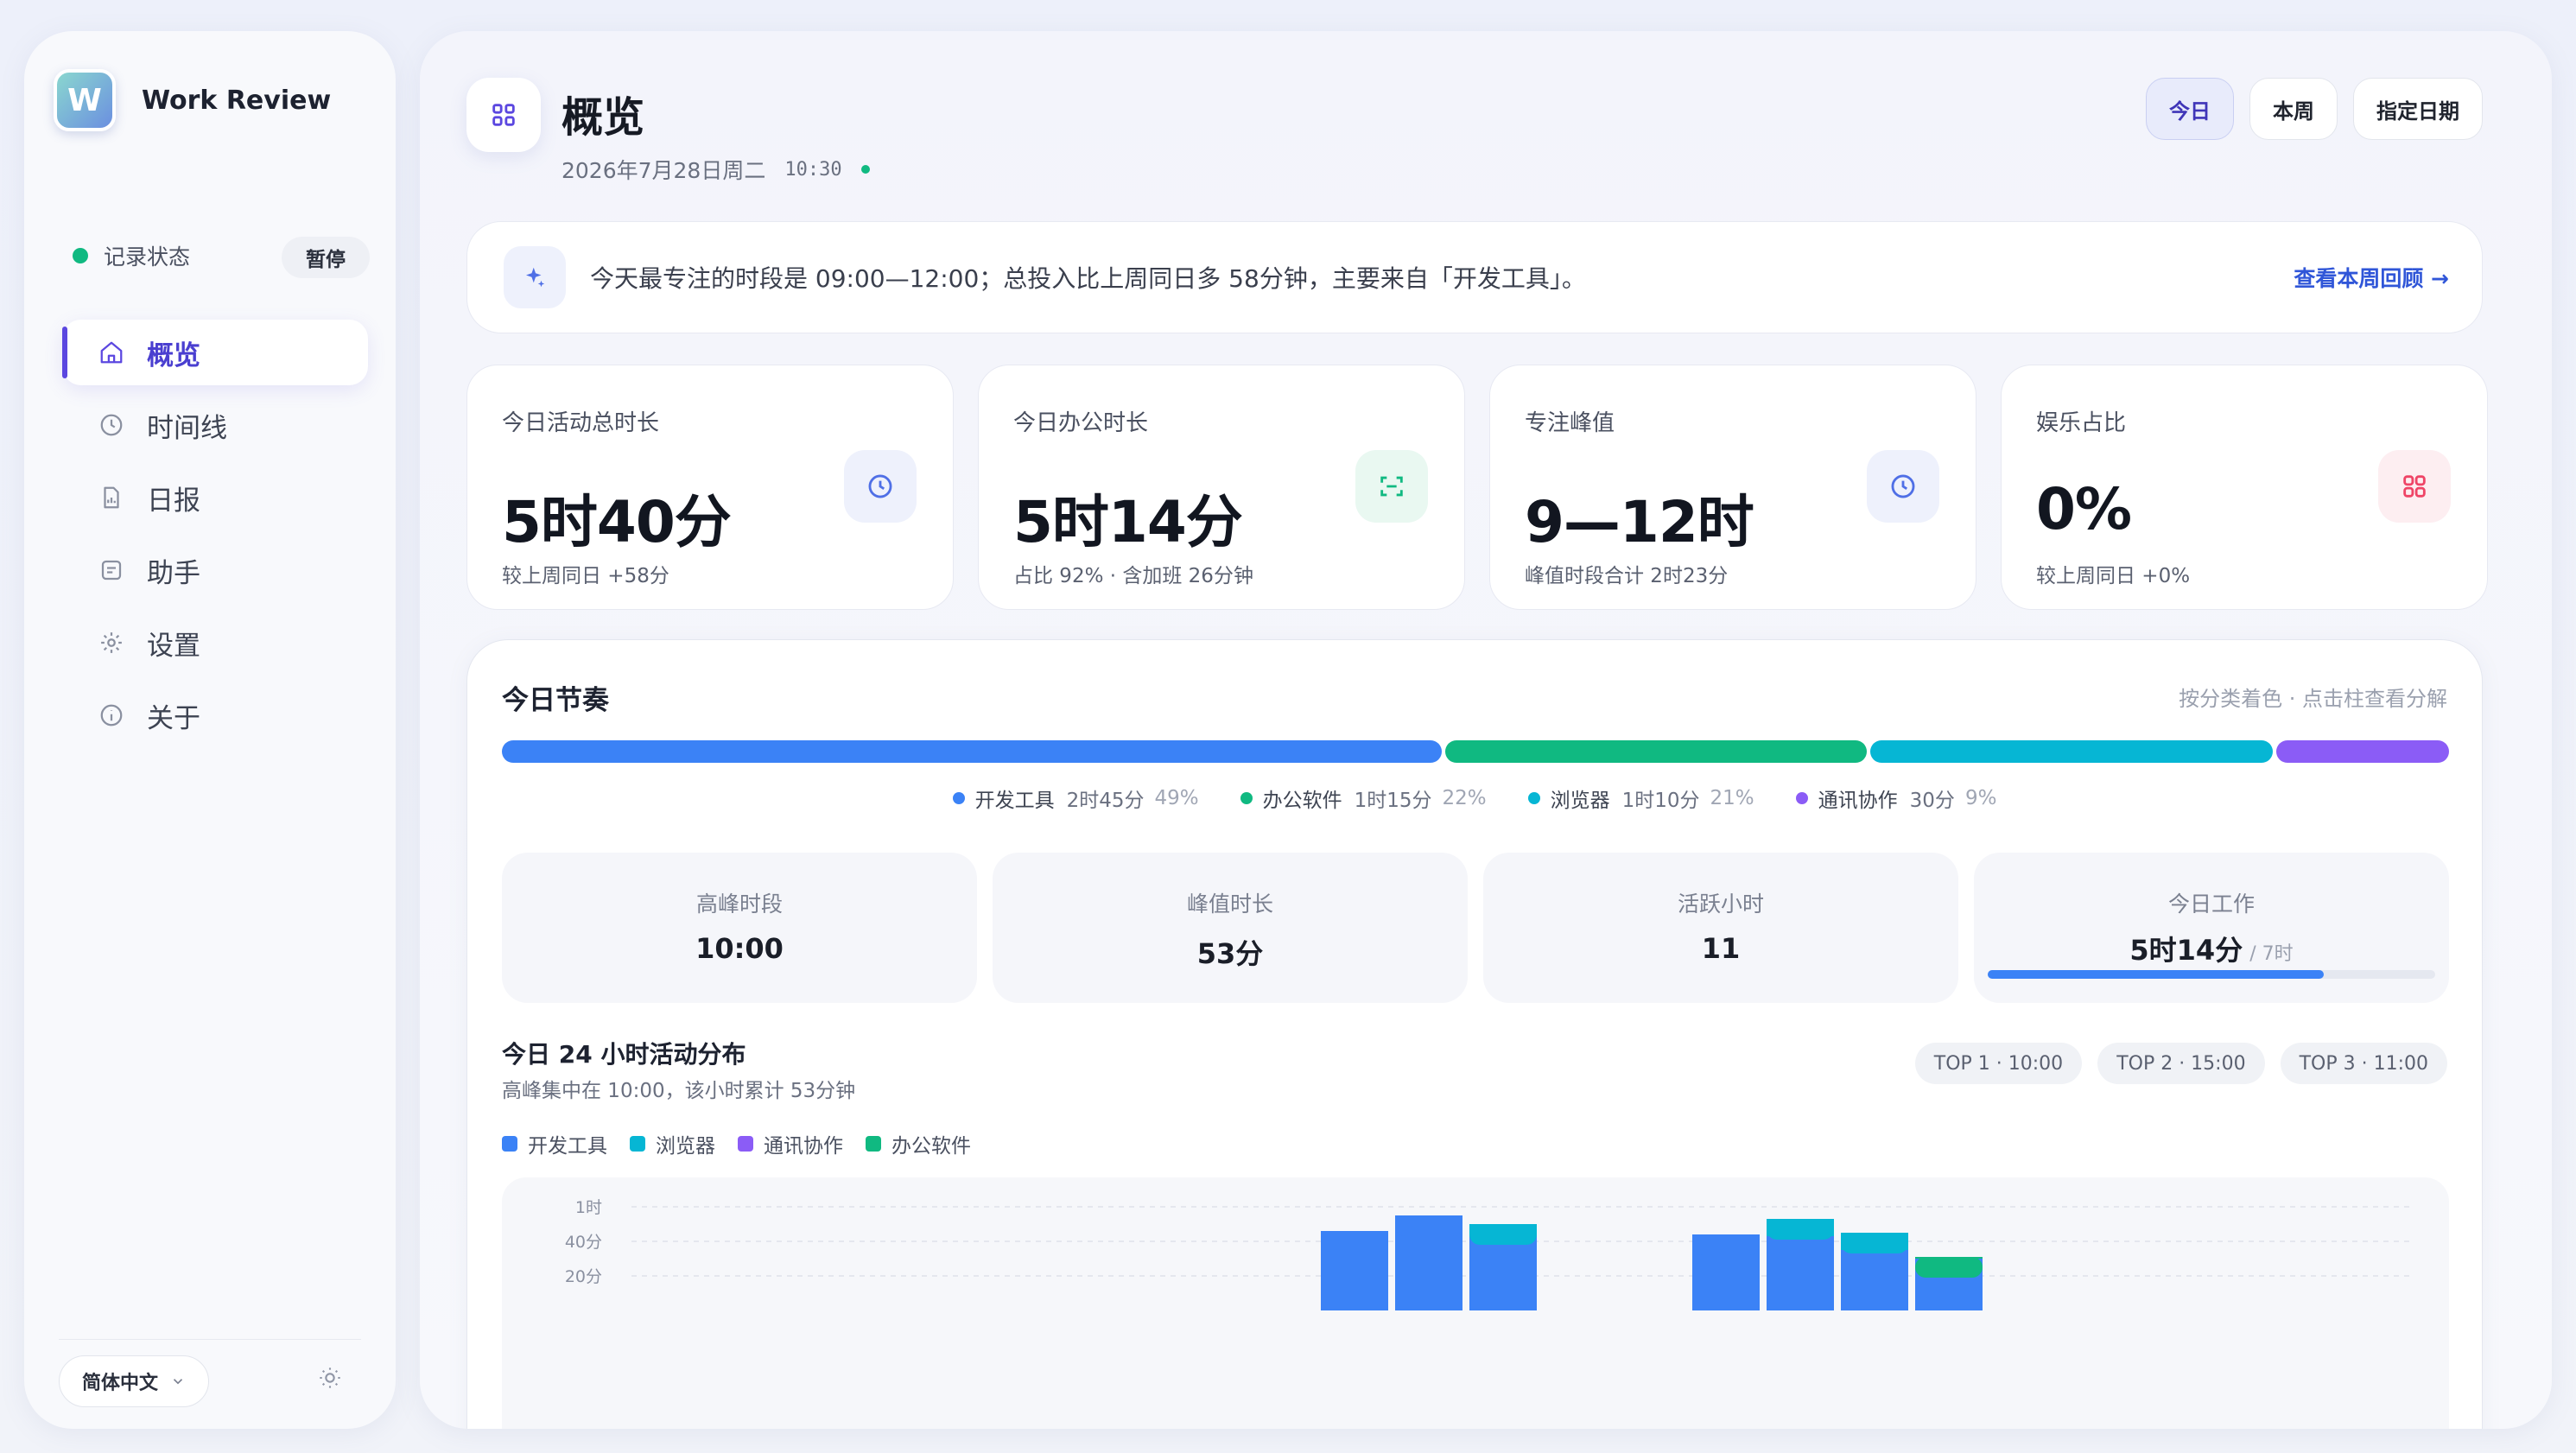 The width and height of the screenshot is (2576, 1453). I want to click on metric-label: 活跃小时, so click(1720, 904).